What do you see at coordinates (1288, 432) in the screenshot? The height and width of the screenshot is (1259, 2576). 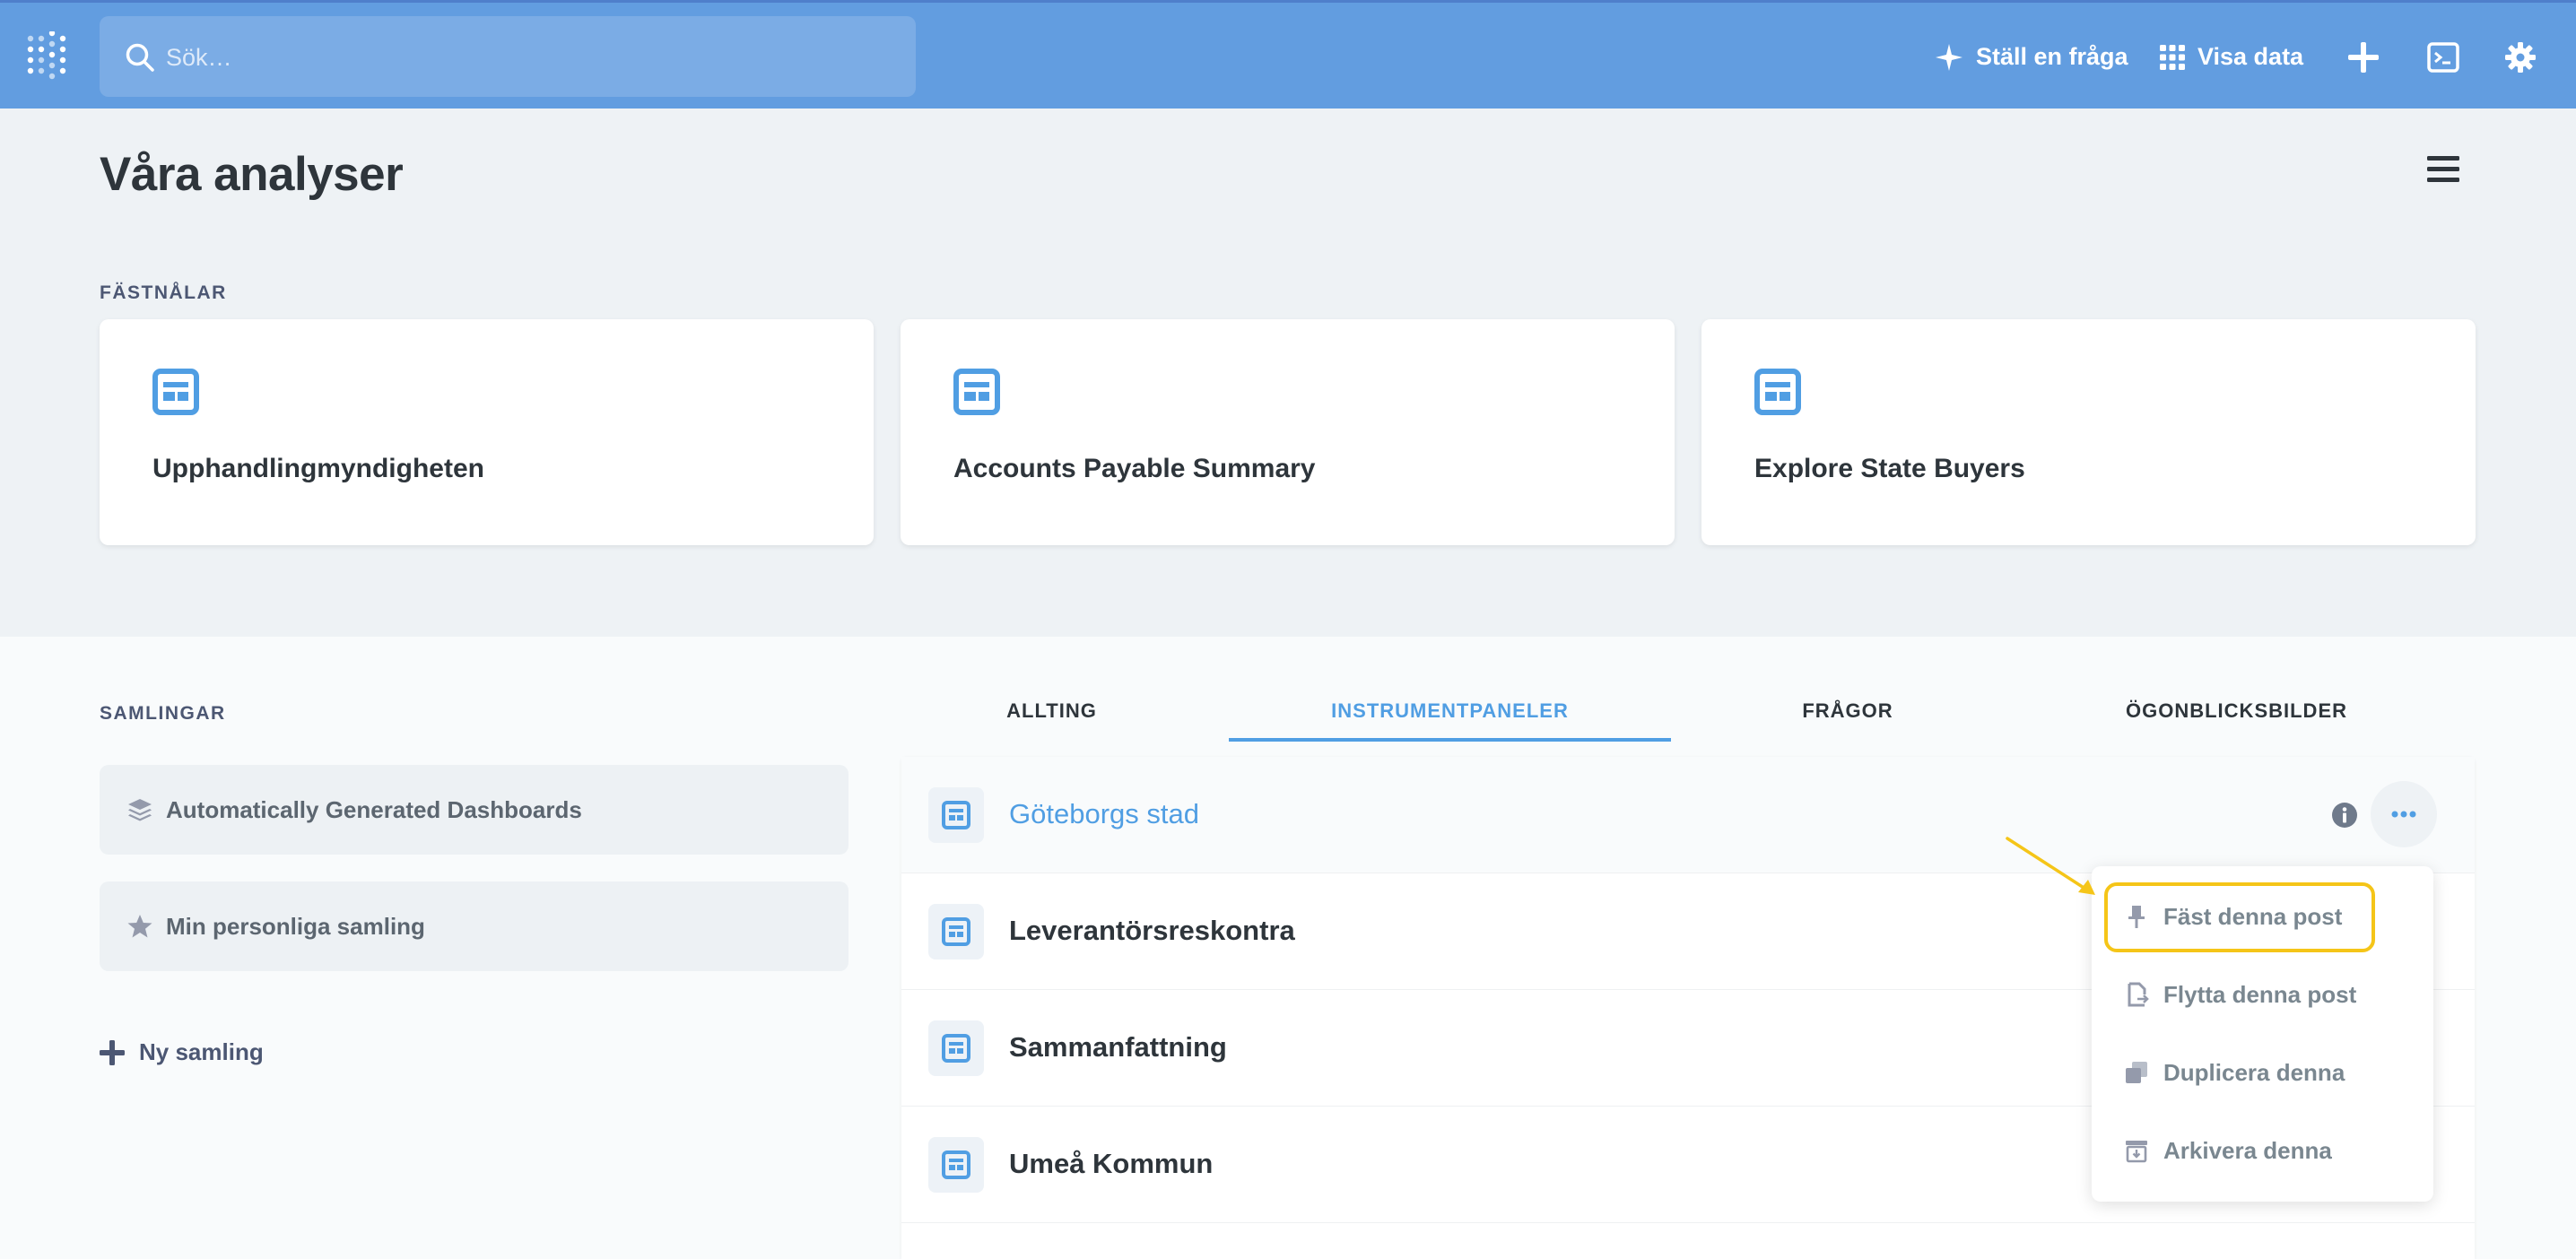 I see `pinned-card: Accounts Payable Summary` at bounding box center [1288, 432].